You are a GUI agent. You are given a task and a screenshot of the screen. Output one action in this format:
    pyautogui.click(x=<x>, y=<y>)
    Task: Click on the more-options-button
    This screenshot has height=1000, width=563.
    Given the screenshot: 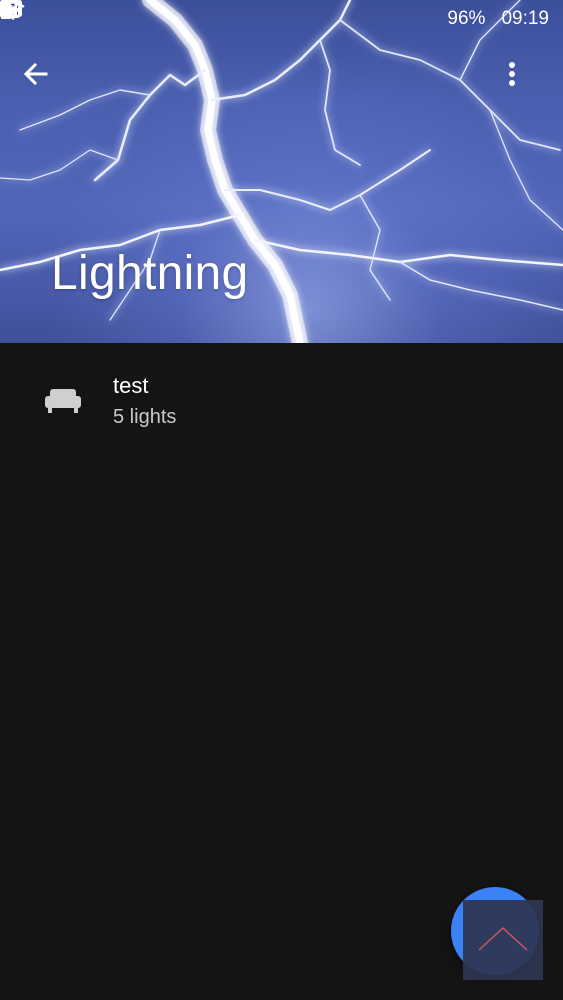 What is the action you would take?
    pyautogui.click(x=528, y=82)
    